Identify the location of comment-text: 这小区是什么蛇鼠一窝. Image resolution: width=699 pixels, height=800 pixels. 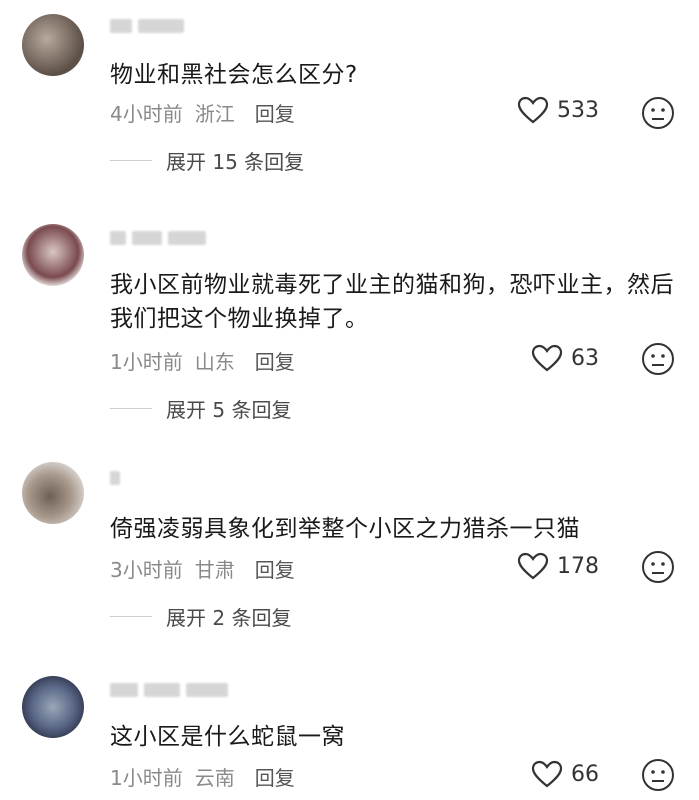
(227, 737).